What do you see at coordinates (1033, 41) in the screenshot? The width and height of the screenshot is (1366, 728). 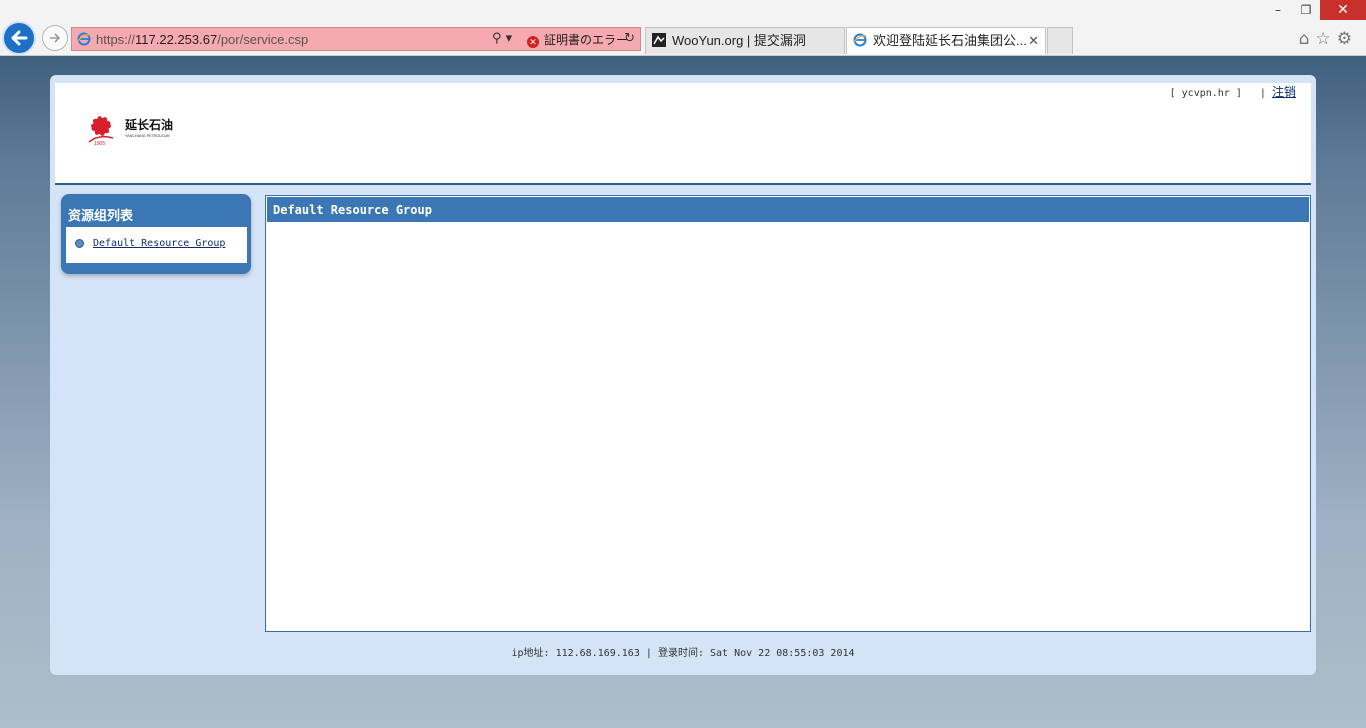 I see `close-tab-icon: ✕` at bounding box center [1033, 41].